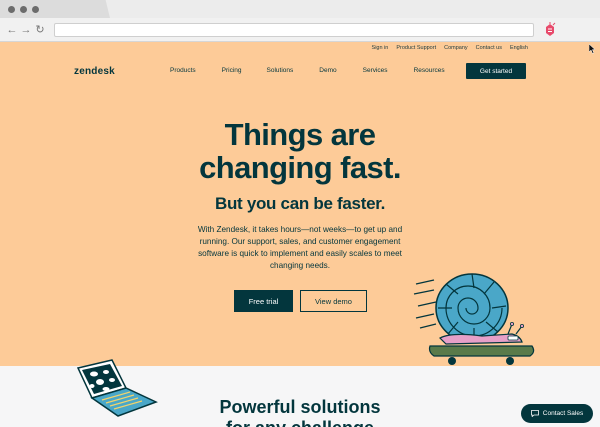  Describe the element at coordinates (300, 134) in the screenshot. I see `hero-headline-line-1: Things are` at that location.